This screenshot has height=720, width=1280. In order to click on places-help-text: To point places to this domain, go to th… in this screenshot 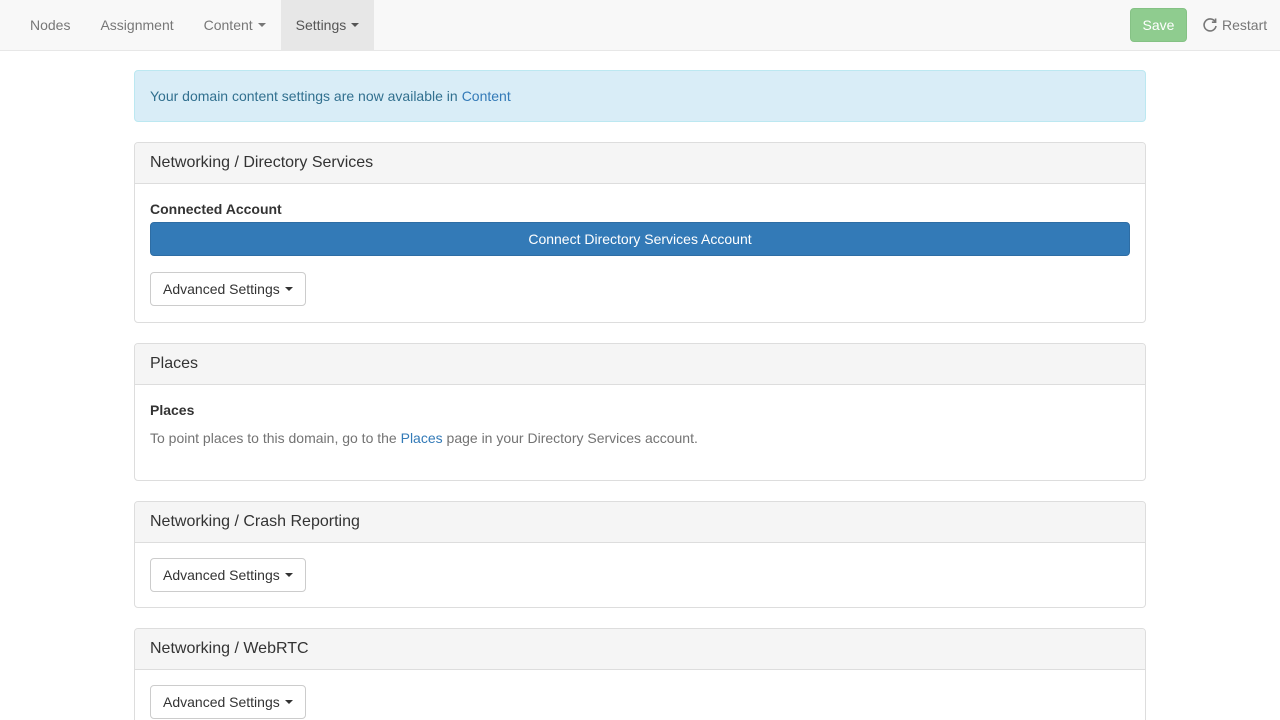, I will do `click(640, 438)`.